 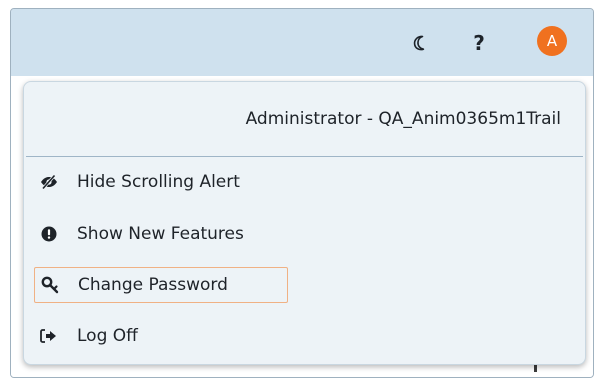 What do you see at coordinates (49, 182) in the screenshot?
I see `eye-slash-icon` at bounding box center [49, 182].